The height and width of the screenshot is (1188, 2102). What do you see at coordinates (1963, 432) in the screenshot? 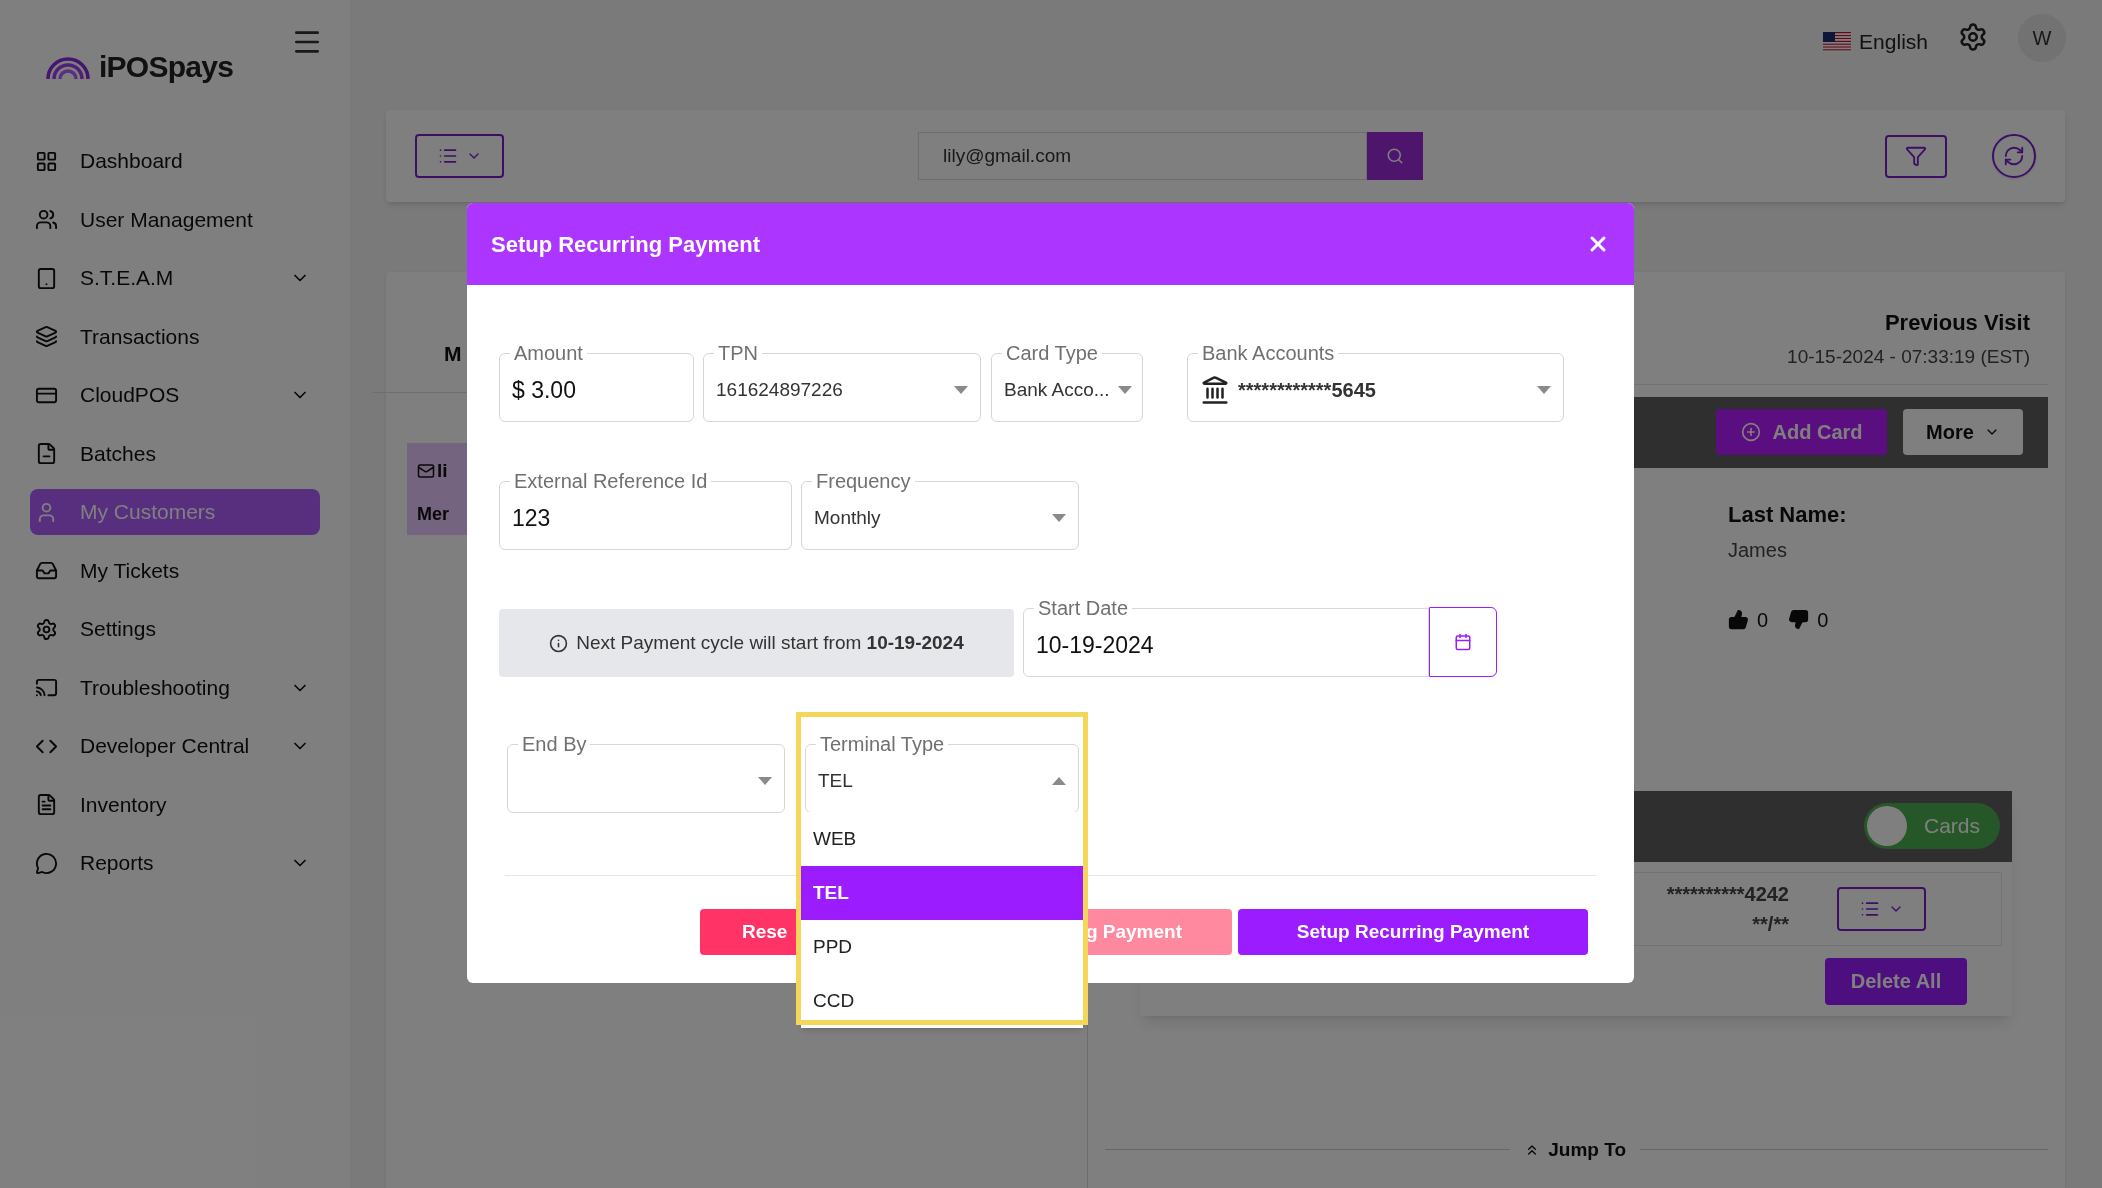
I see `more-button: More` at bounding box center [1963, 432].